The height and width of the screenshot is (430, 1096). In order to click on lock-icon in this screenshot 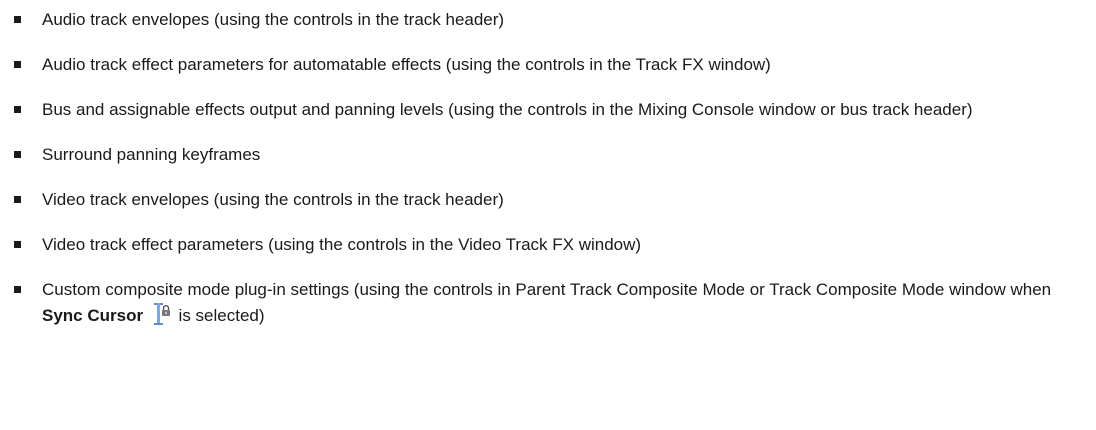, I will do `click(165, 310)`.